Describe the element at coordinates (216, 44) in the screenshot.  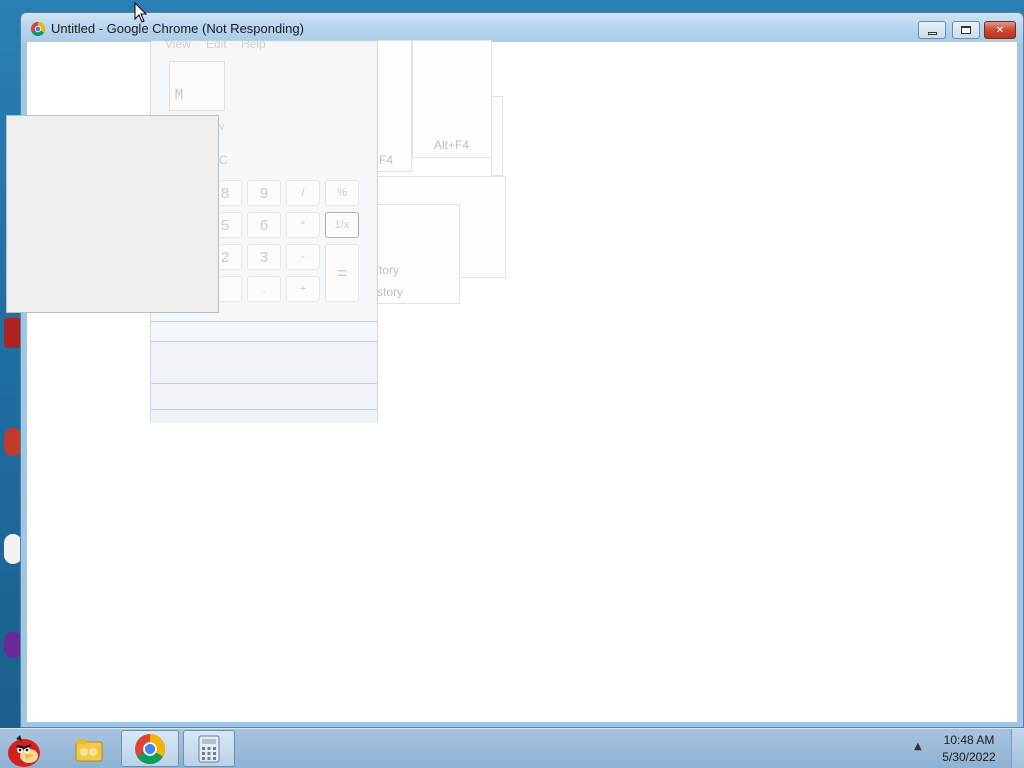
I see `ghost-menu-edit: Edit` at that location.